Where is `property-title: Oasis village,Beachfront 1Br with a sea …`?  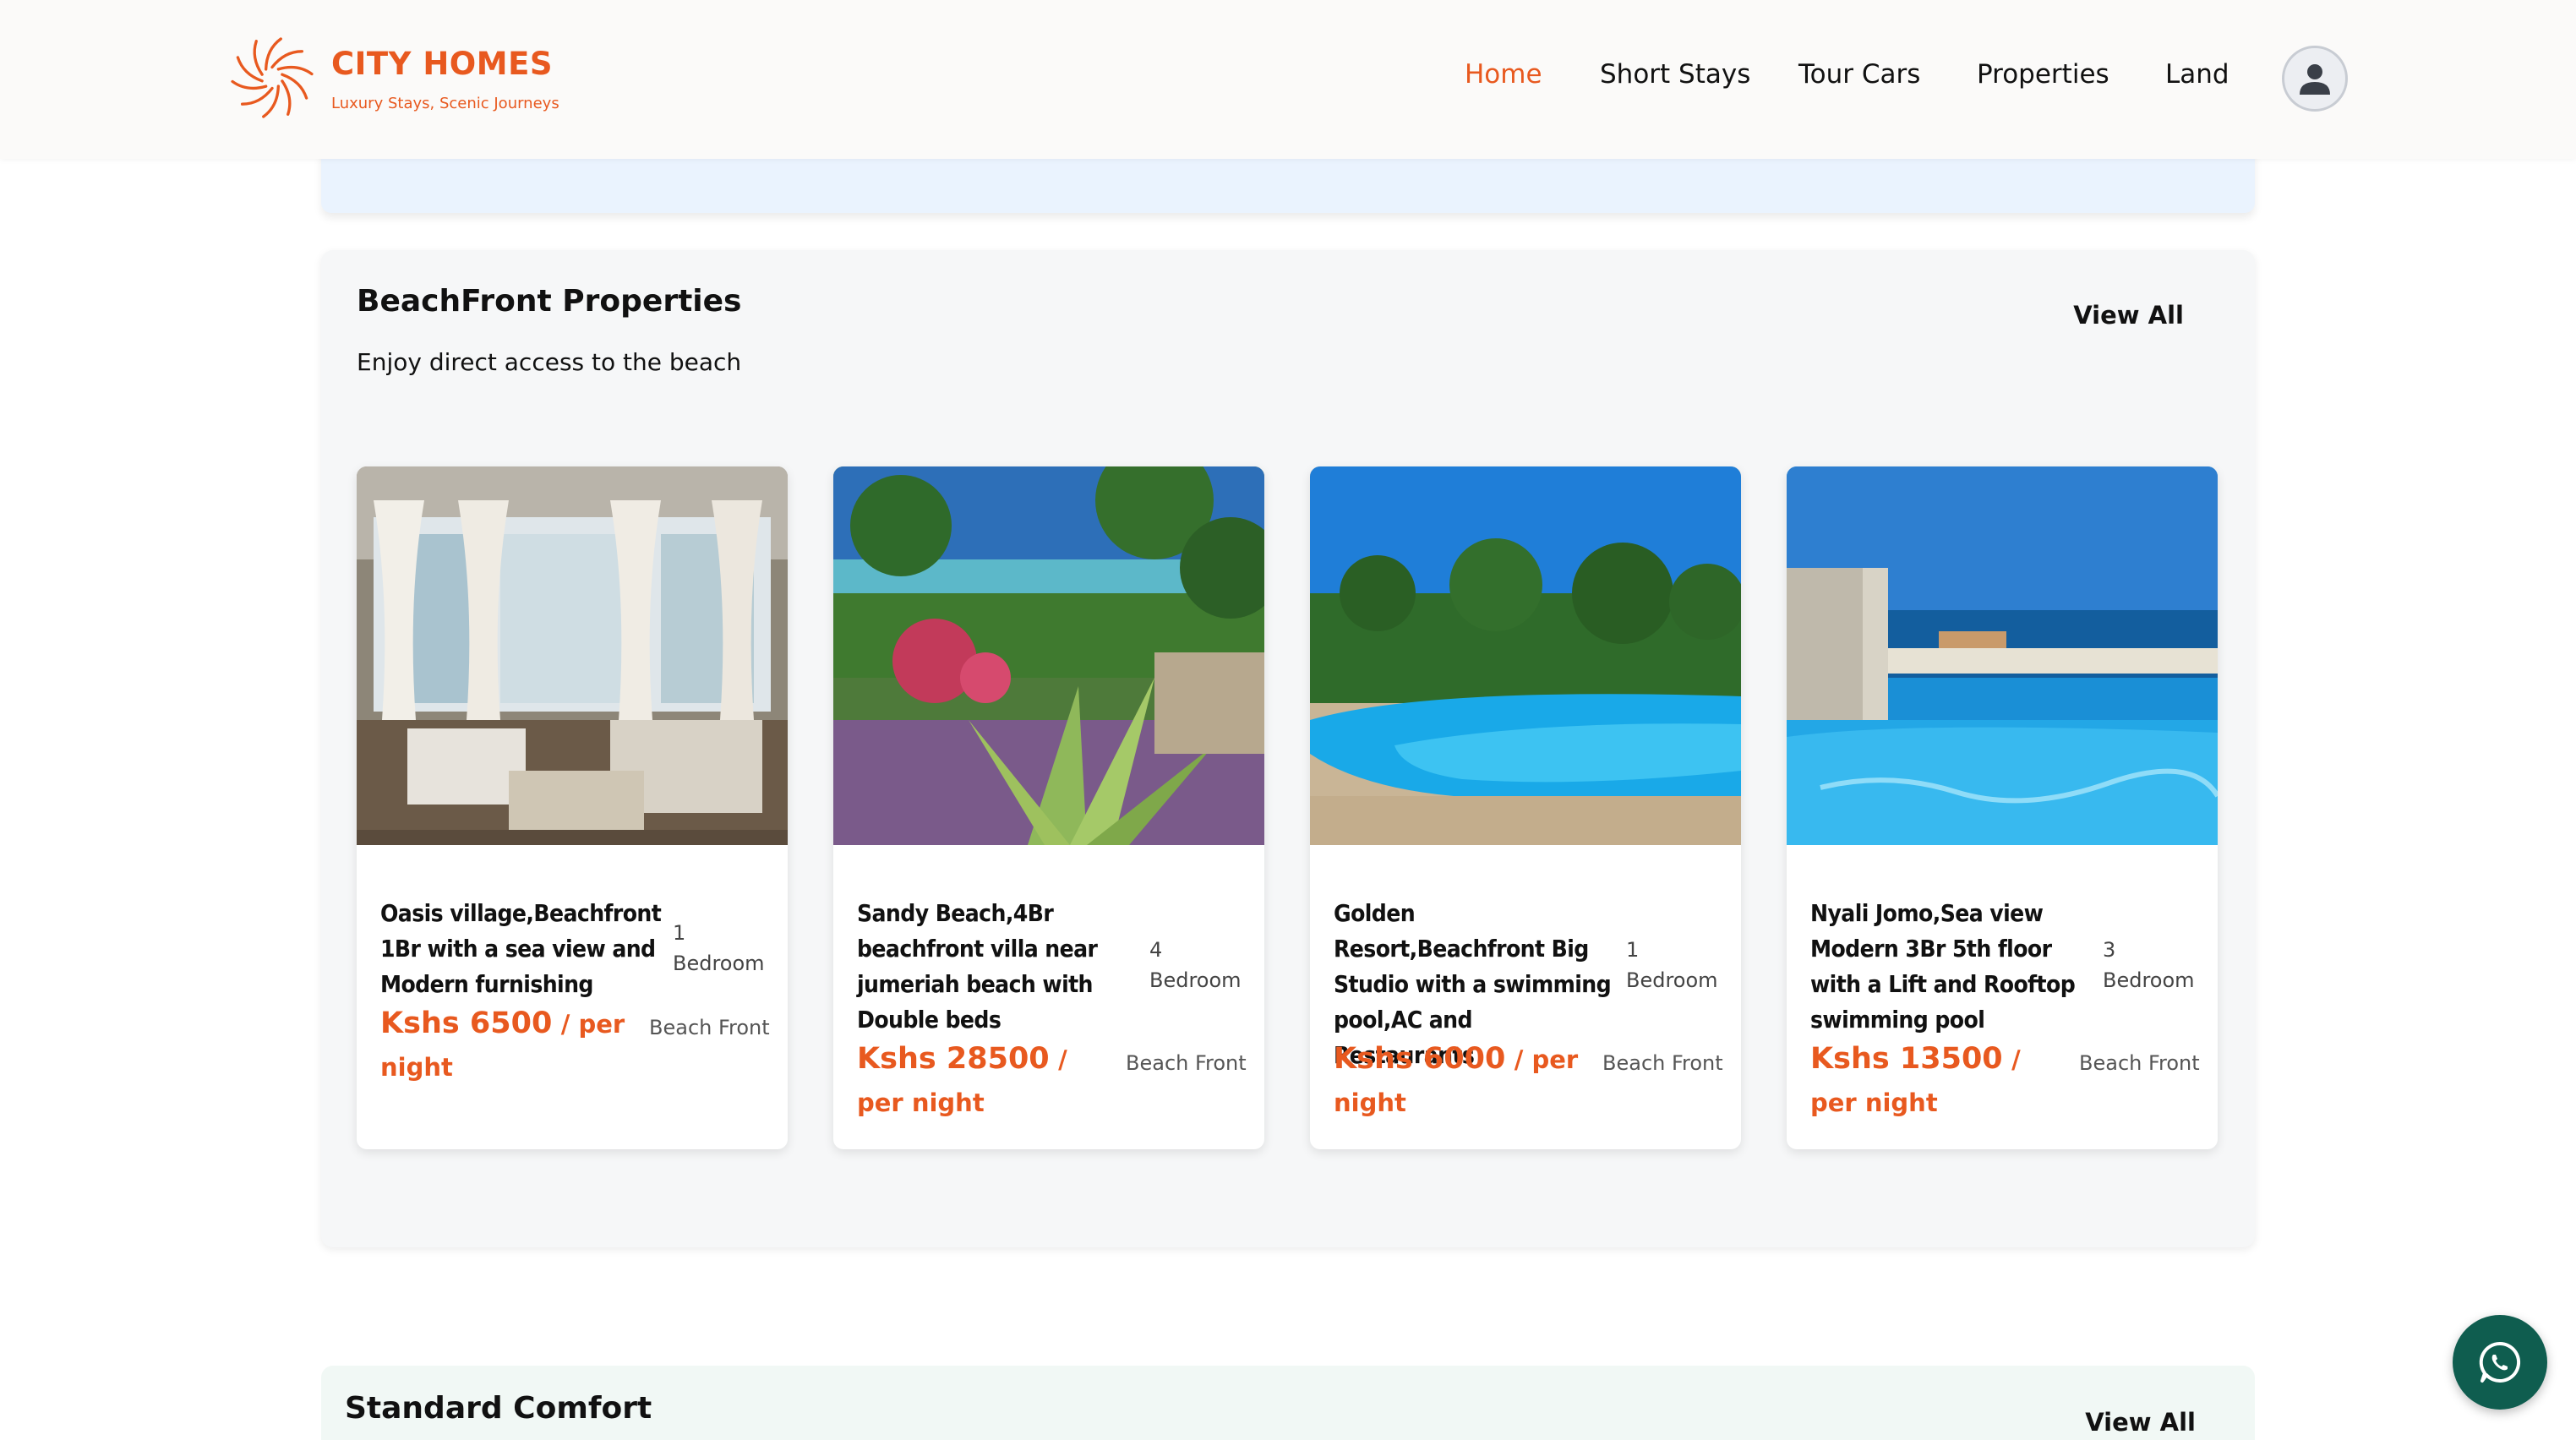
property-title: Oasis village,Beachfront 1Br with a sea … is located at coordinates (521, 948).